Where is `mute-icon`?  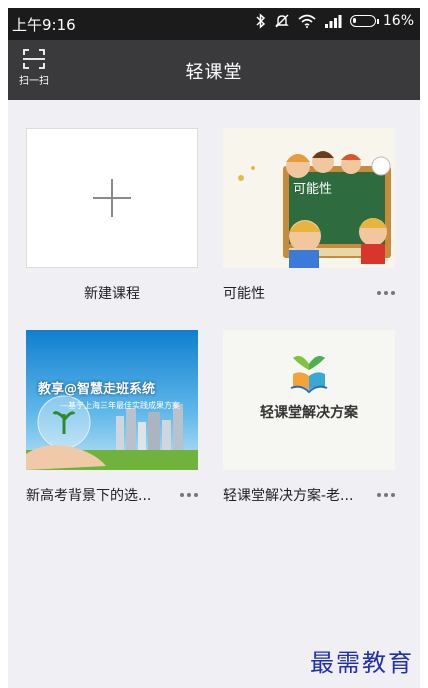 mute-icon is located at coordinates (282, 21).